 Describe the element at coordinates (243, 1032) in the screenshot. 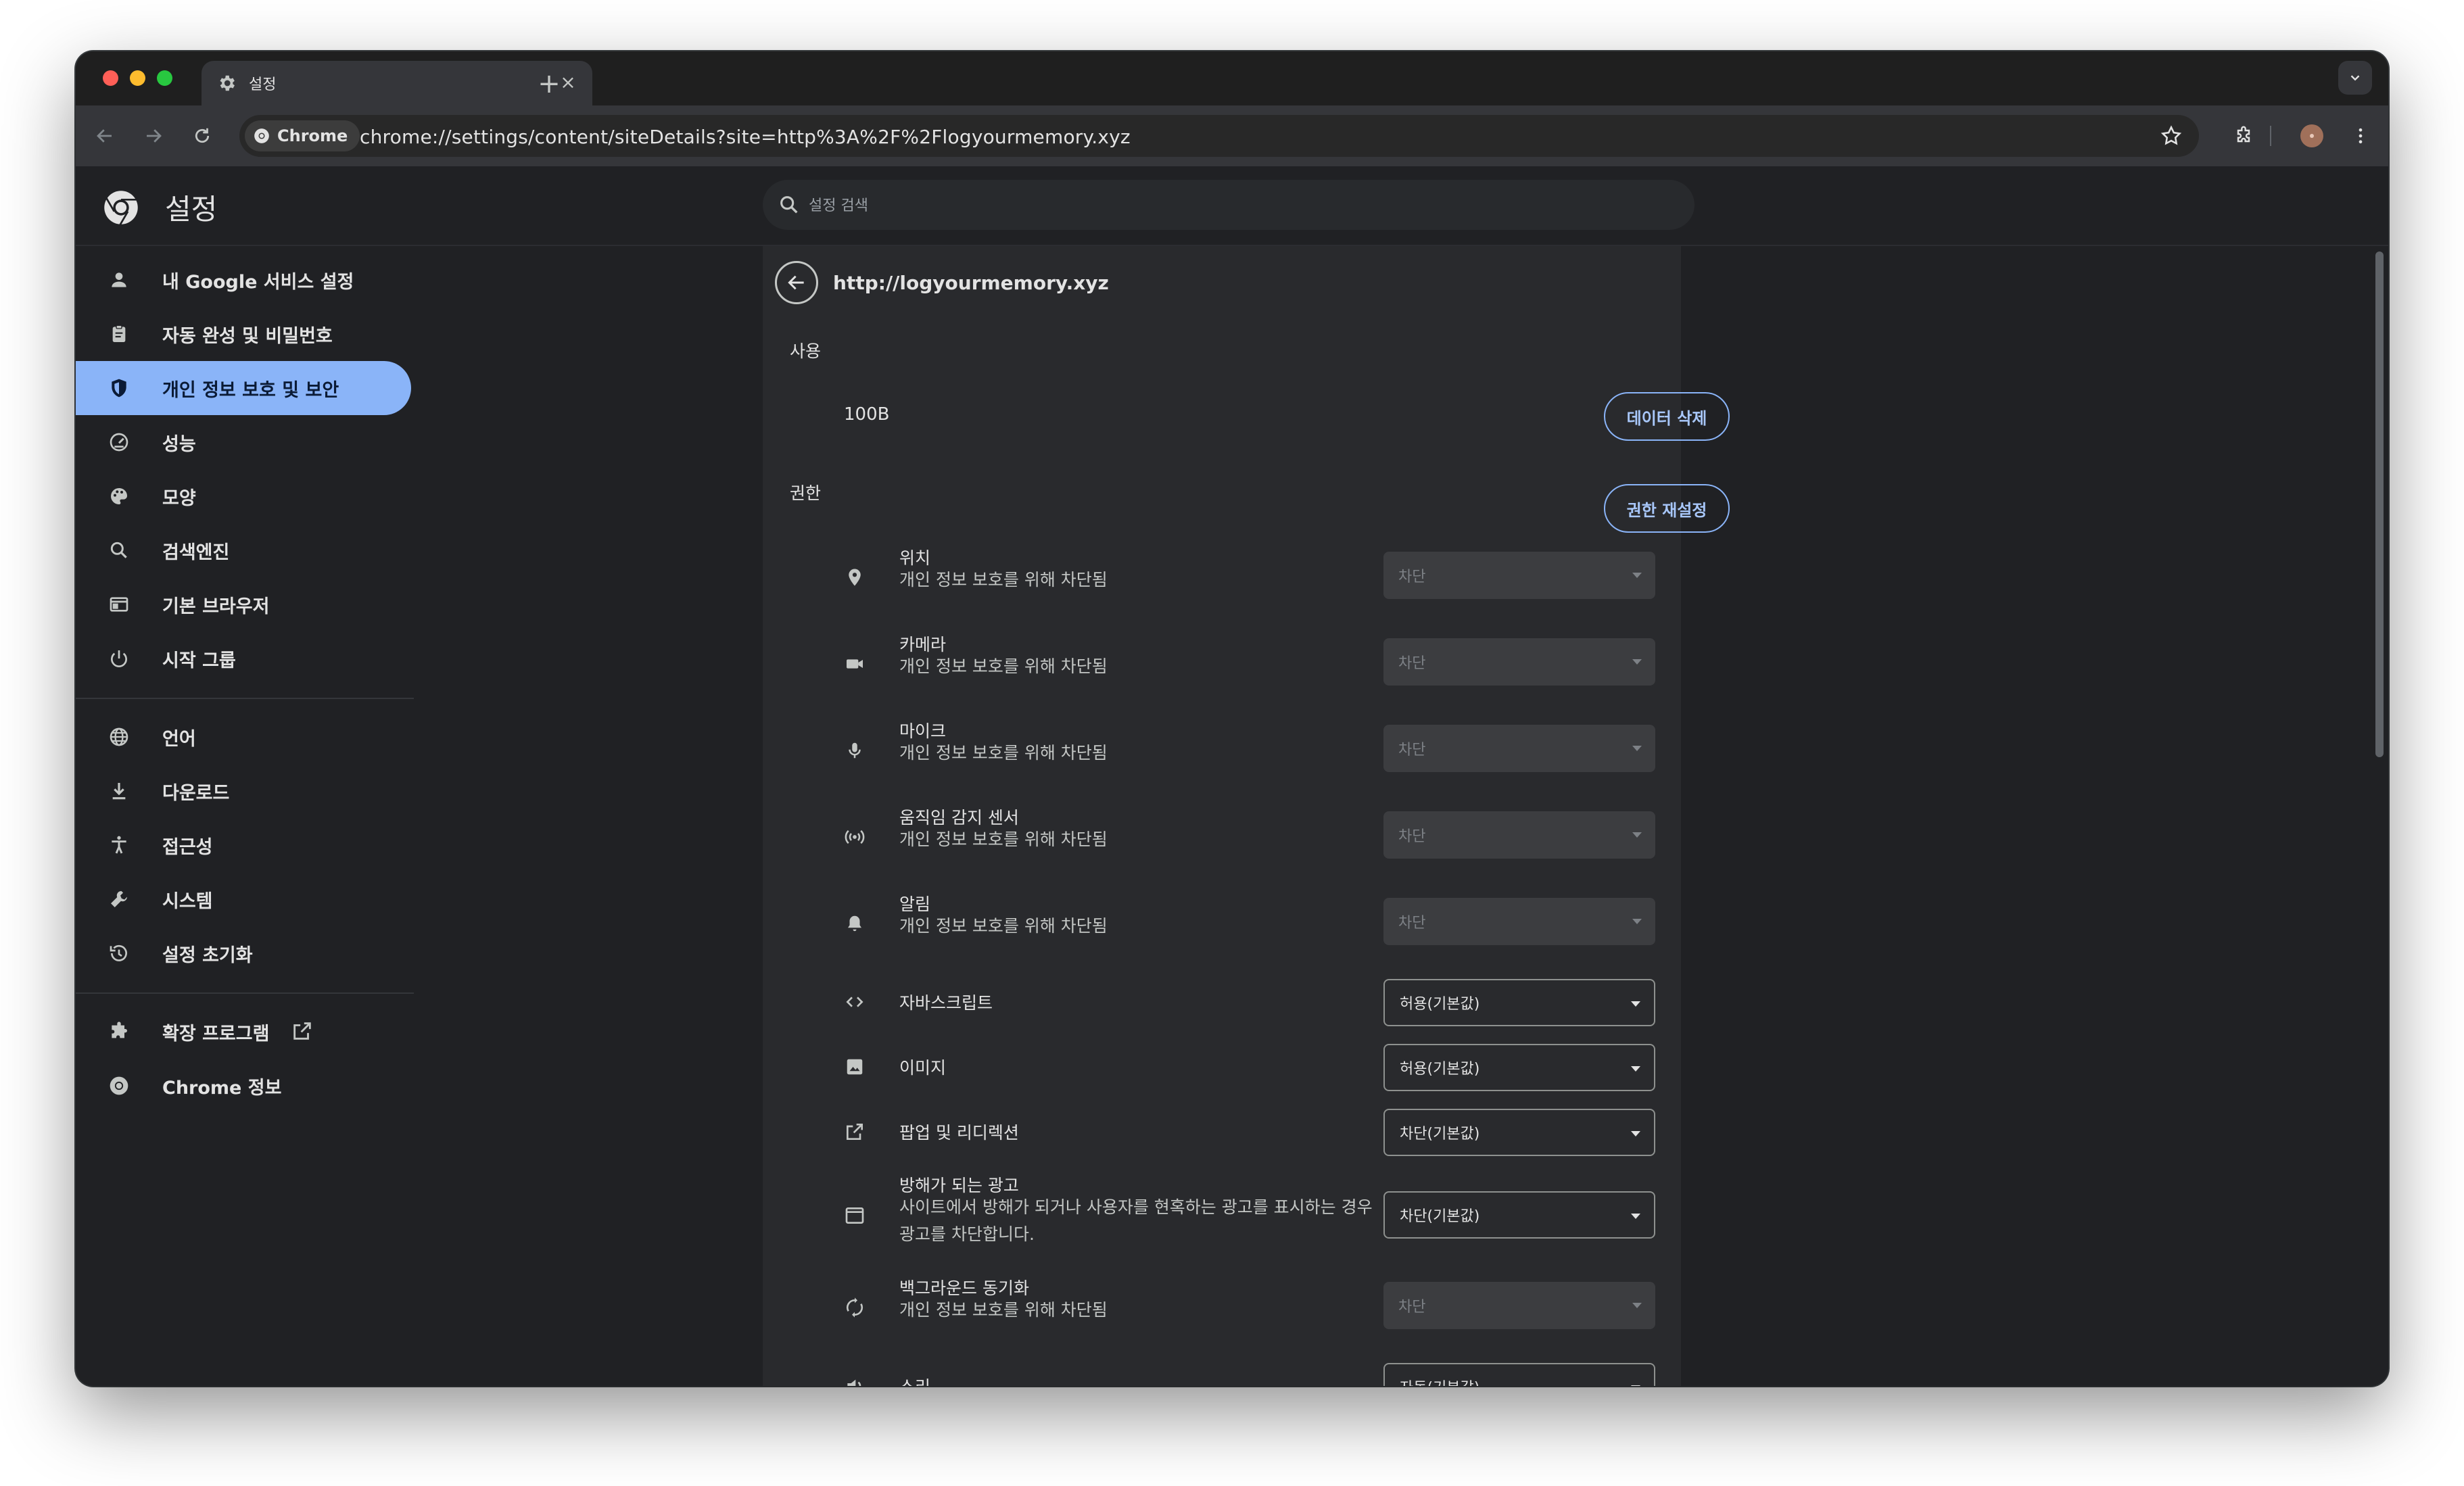

I see `sidebar-item-extensions: 확장 프로그램` at that location.